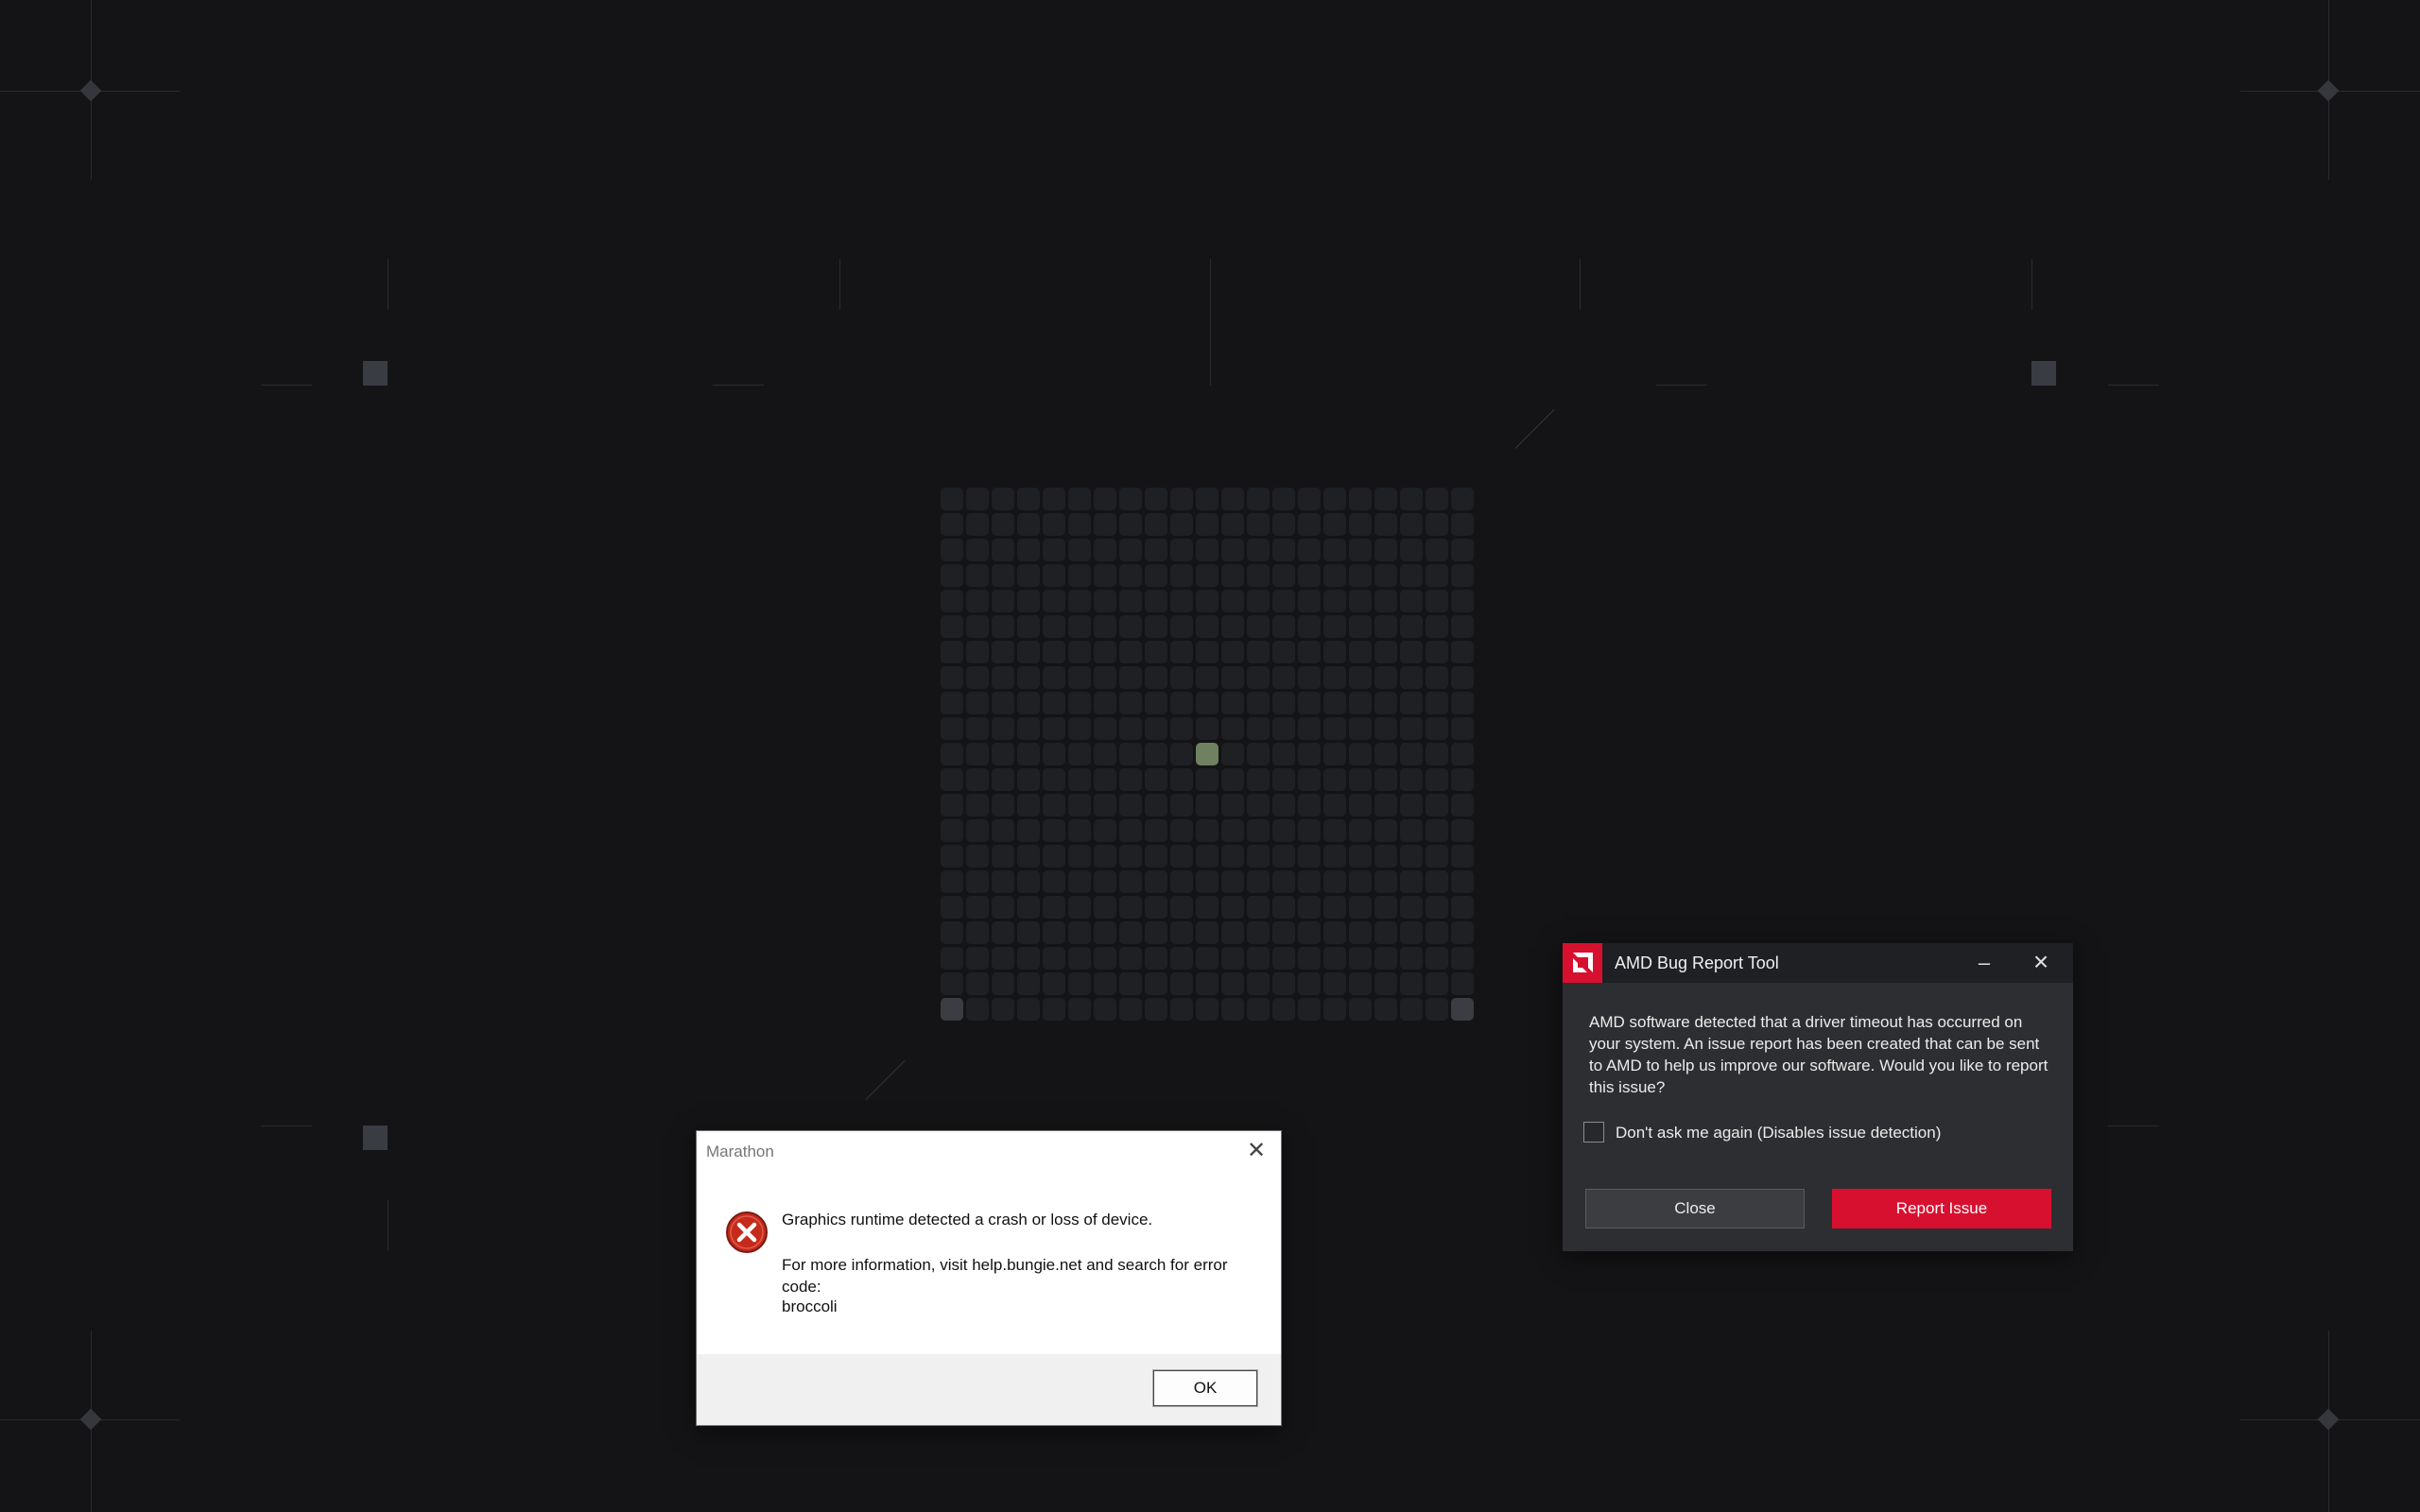 The height and width of the screenshot is (1512, 2420). What do you see at coordinates (989, 1151) in the screenshot?
I see `dialog-titlebar: Marathon ✕` at bounding box center [989, 1151].